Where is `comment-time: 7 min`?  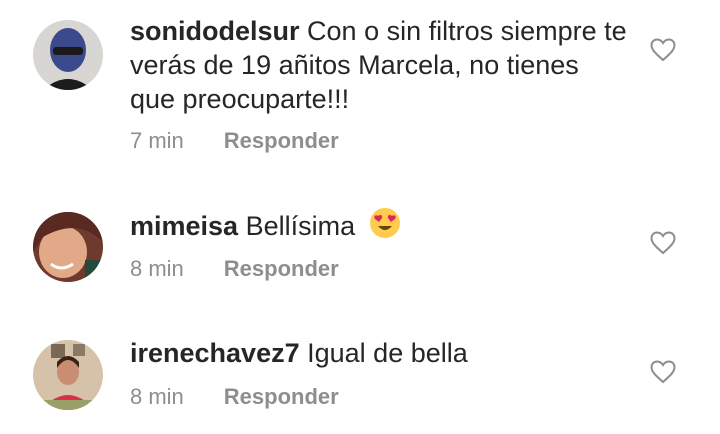 comment-time: 7 min is located at coordinates (157, 140).